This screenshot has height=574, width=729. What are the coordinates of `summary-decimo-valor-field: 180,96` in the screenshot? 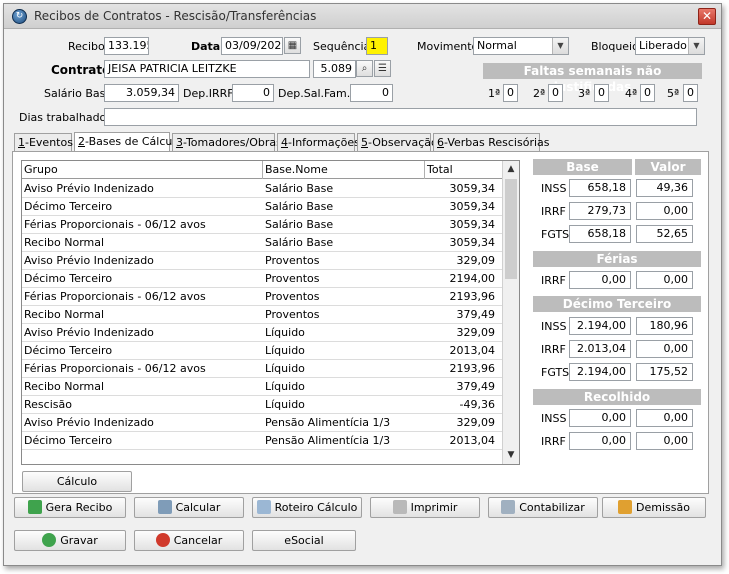 It's located at (664, 326).